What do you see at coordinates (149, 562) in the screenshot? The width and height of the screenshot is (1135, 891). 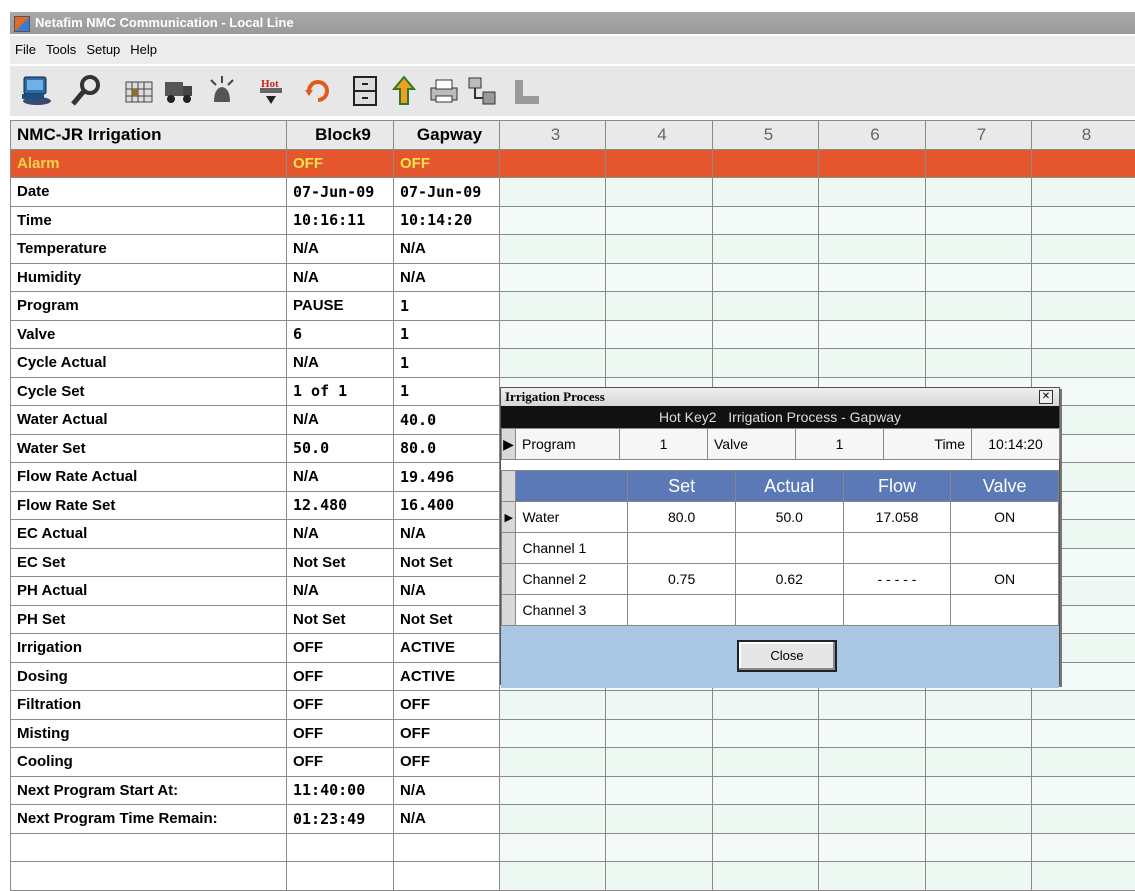 I see `row-label: EC Set` at bounding box center [149, 562].